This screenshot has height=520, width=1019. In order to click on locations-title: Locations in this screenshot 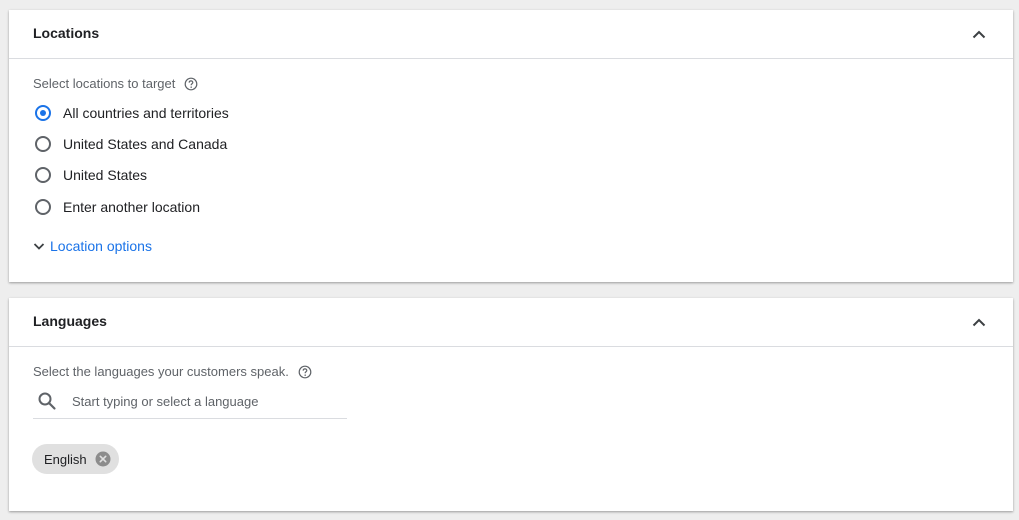, I will do `click(66, 33)`.